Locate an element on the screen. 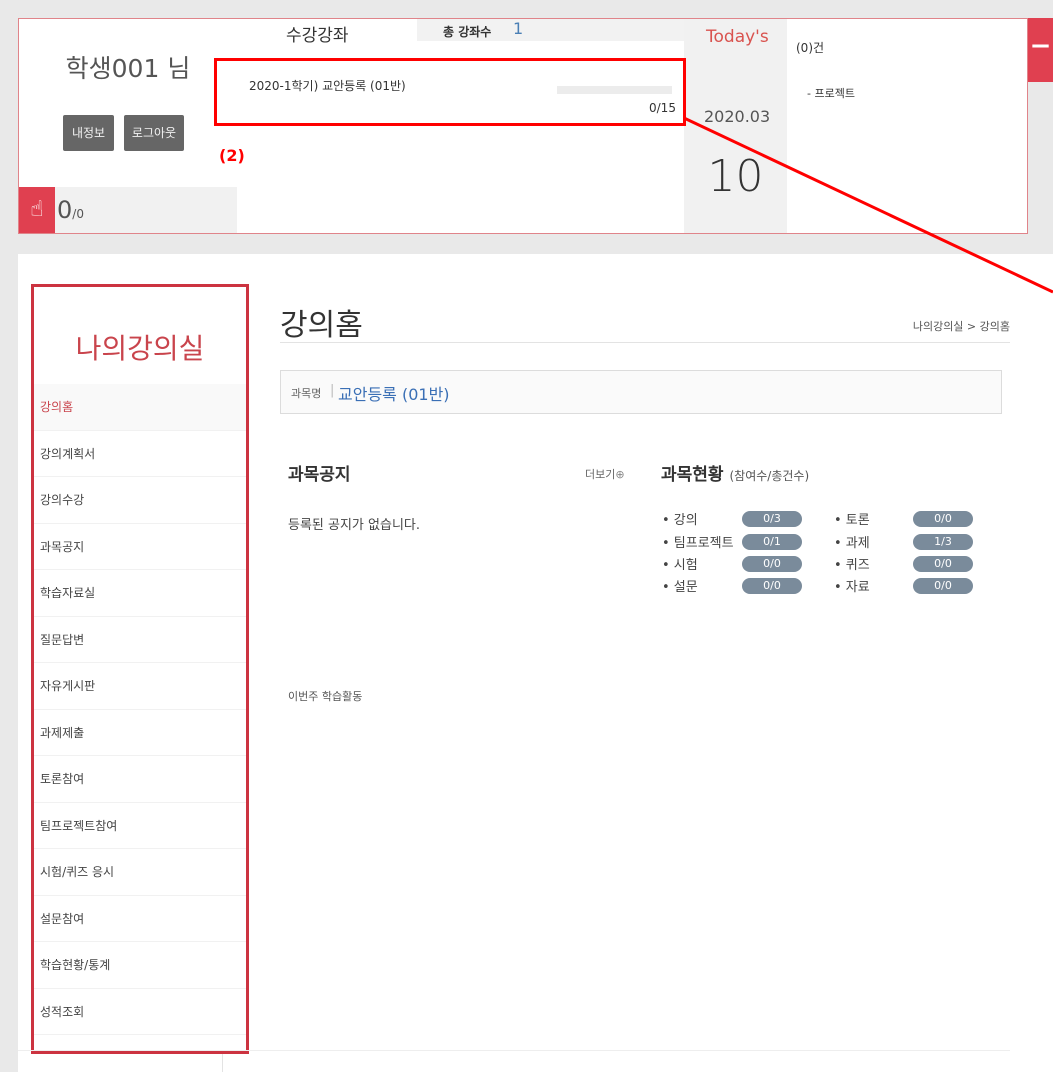 Image resolution: width=1053 pixels, height=1072 pixels. subject-name: 교안등록 (01반) is located at coordinates (394, 394).